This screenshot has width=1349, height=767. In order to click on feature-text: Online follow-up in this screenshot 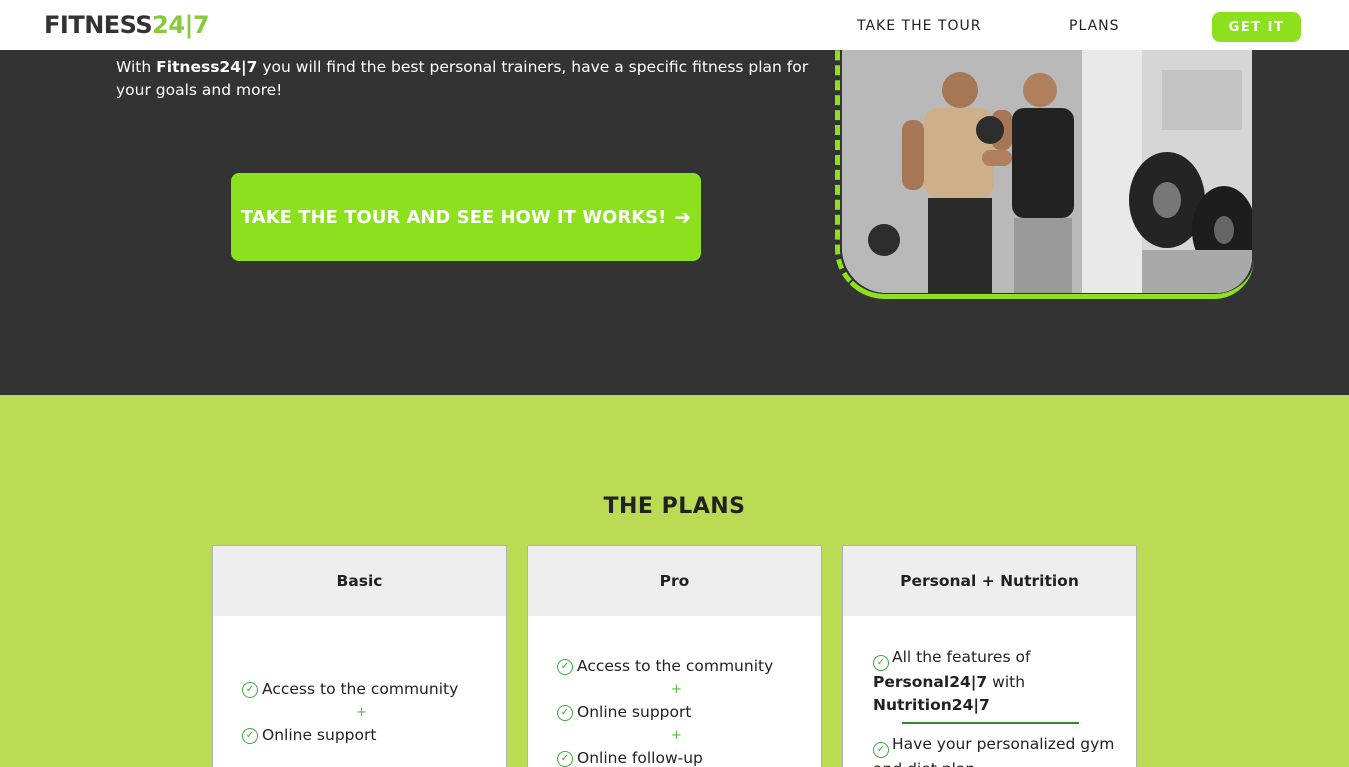, I will do `click(640, 758)`.